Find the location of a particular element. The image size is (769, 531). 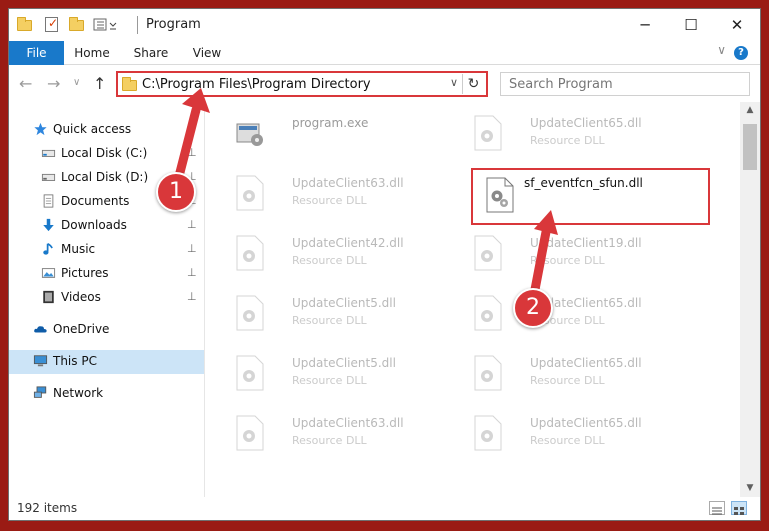

sidebar-item-label: Downloads is located at coordinates (94, 225).